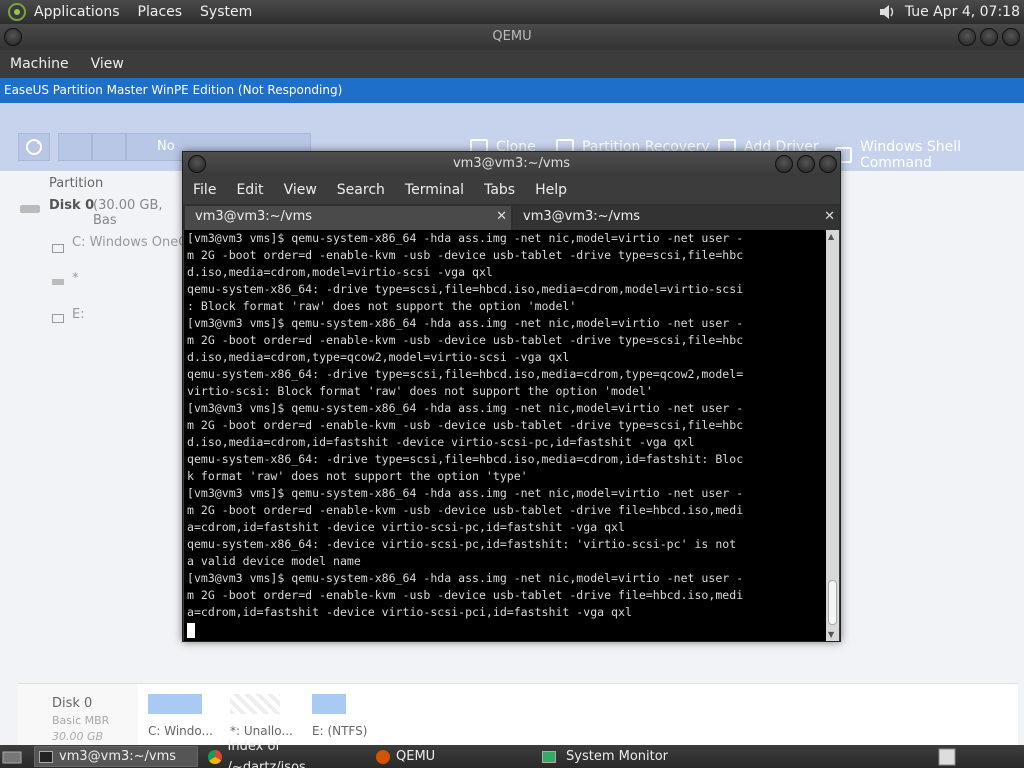 This screenshot has height=768, width=1024. I want to click on unallocated-icon, so click(58, 282).